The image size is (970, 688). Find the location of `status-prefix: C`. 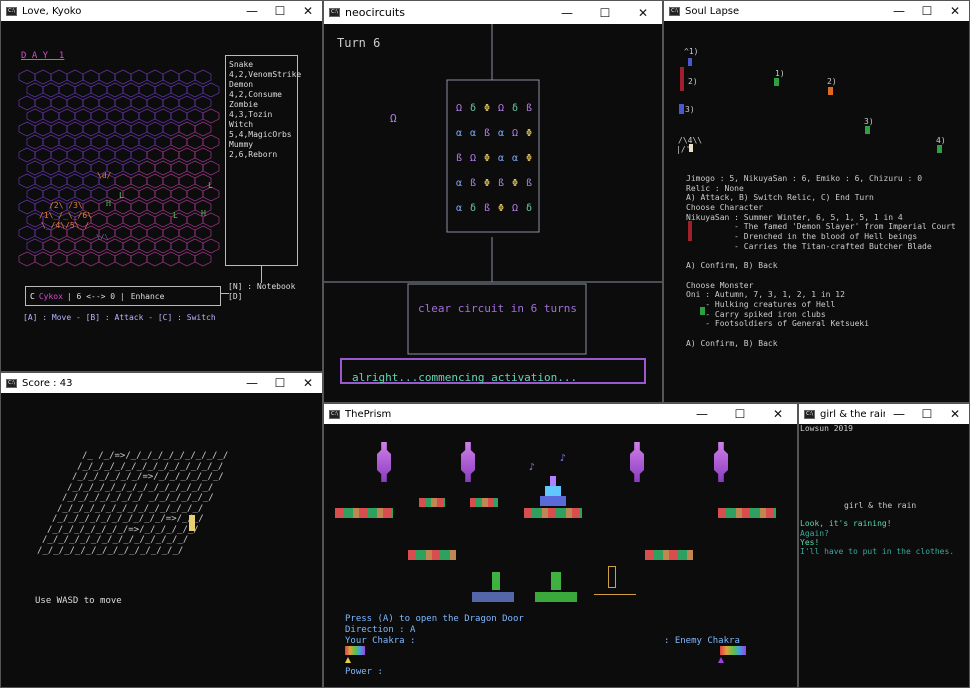

status-prefix: C is located at coordinates (32, 296).